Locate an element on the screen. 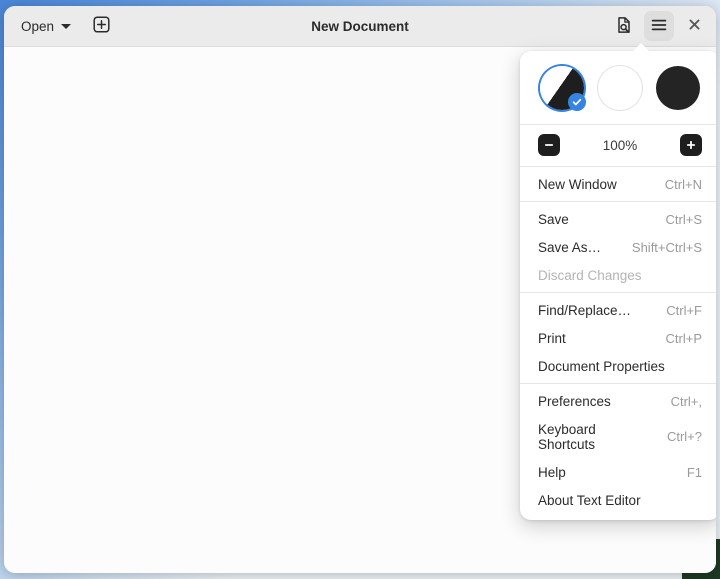 This screenshot has height=579, width=720. menu-item-print: Print Ctrl+P is located at coordinates (618, 338).